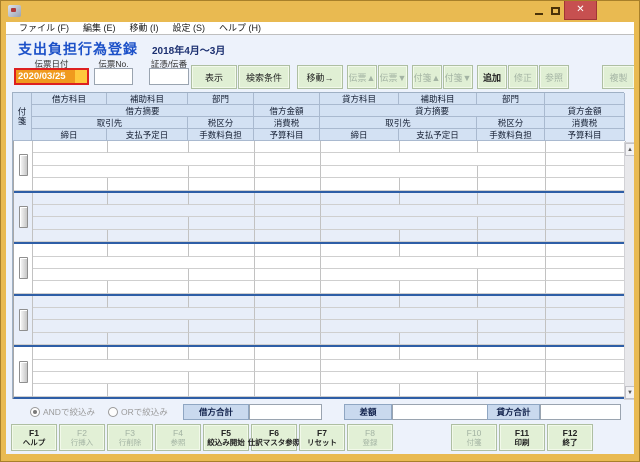  I want to click on duplicate-button: 複製, so click(618, 77).